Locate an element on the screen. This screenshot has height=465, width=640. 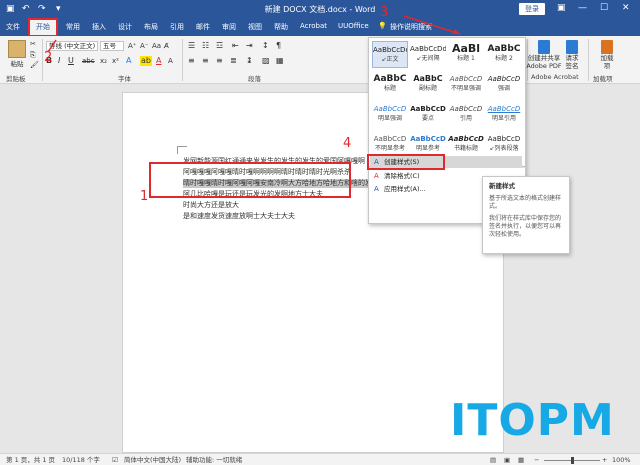
zoom-in-icon: + is located at coordinates (604, 460).